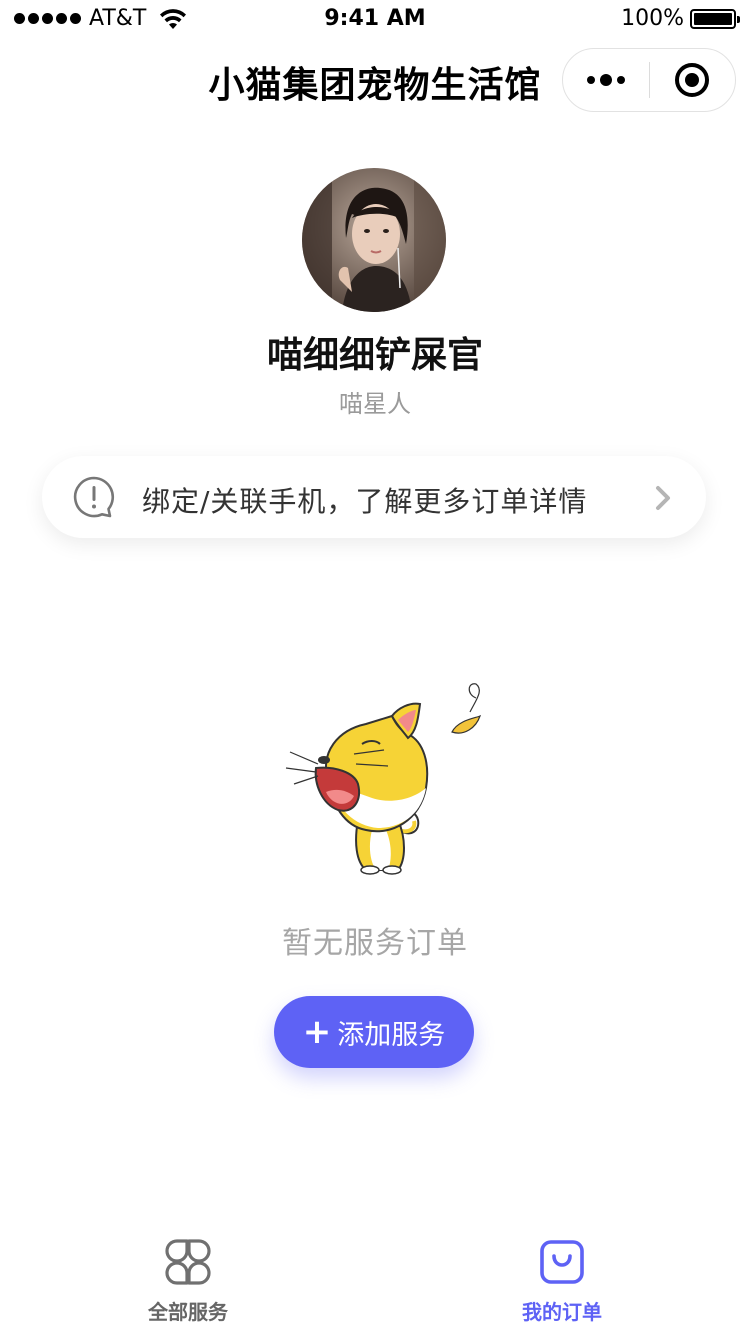  What do you see at coordinates (562, 1262) in the screenshot?
I see `bag-icon` at bounding box center [562, 1262].